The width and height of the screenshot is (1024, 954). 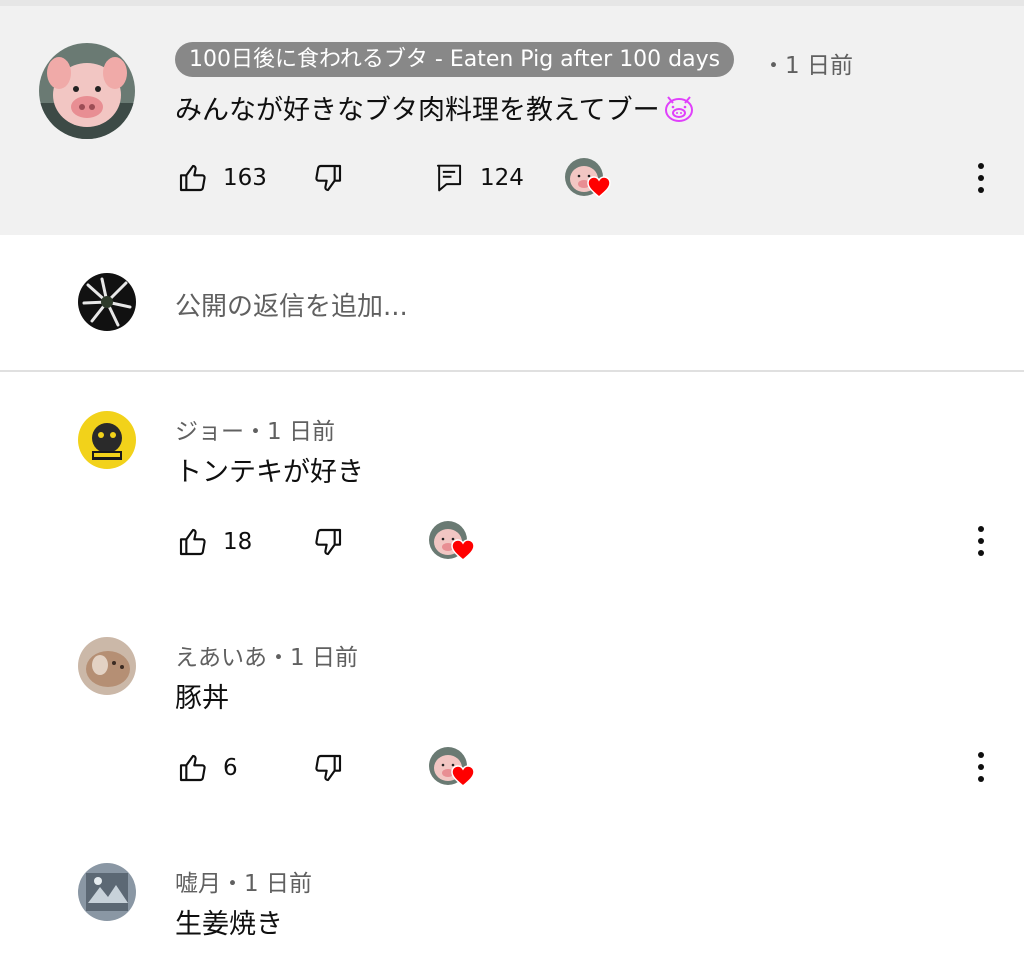 What do you see at coordinates (202, 698) in the screenshot?
I see `comment-text: 豚丼` at bounding box center [202, 698].